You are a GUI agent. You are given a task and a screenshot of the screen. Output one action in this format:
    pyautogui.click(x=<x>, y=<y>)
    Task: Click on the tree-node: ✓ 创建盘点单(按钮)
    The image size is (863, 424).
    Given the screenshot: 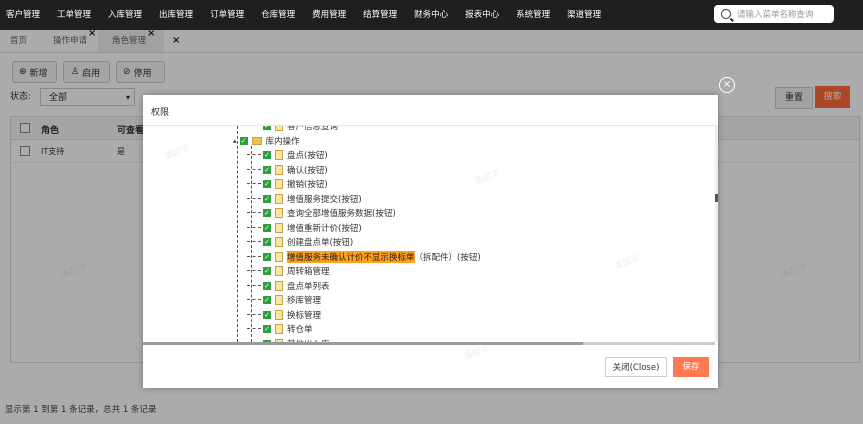 What is the action you would take?
    pyautogui.click(x=300, y=242)
    